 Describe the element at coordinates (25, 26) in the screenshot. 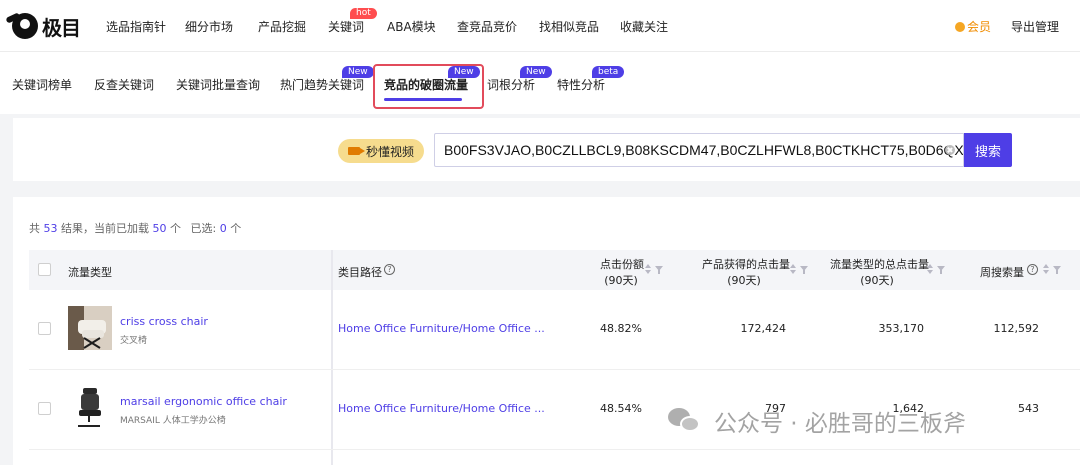

I see `logo-mark-icon` at that location.